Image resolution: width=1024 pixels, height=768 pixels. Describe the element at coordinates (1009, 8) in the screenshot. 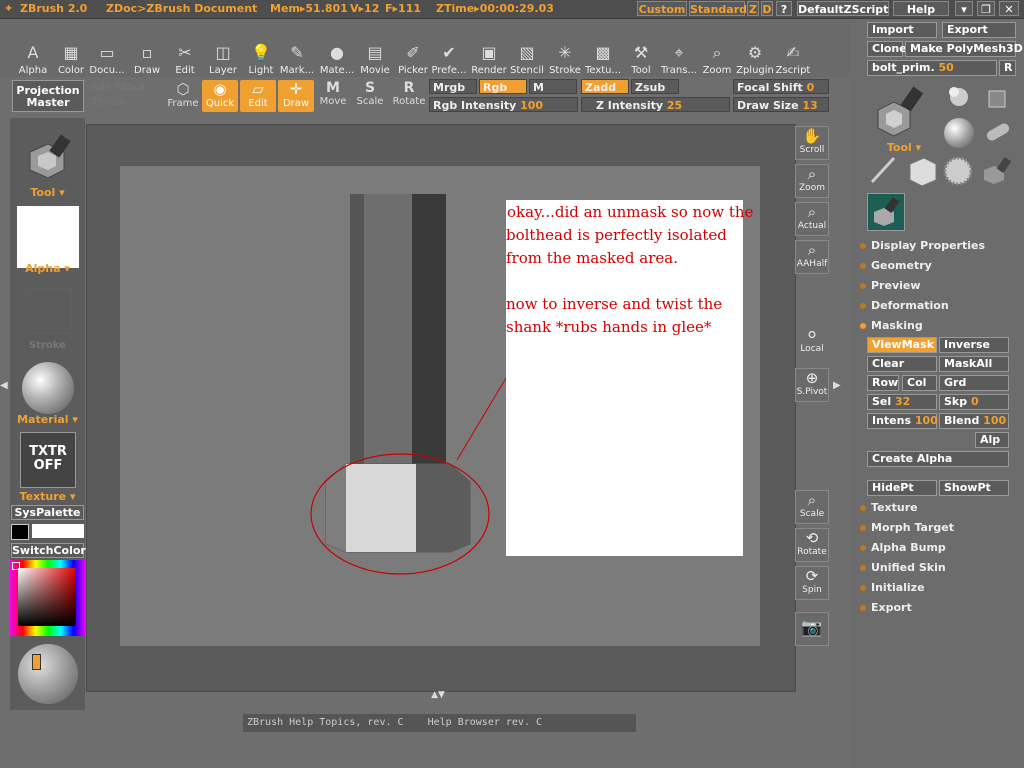

I see `close-icon: ✕` at that location.